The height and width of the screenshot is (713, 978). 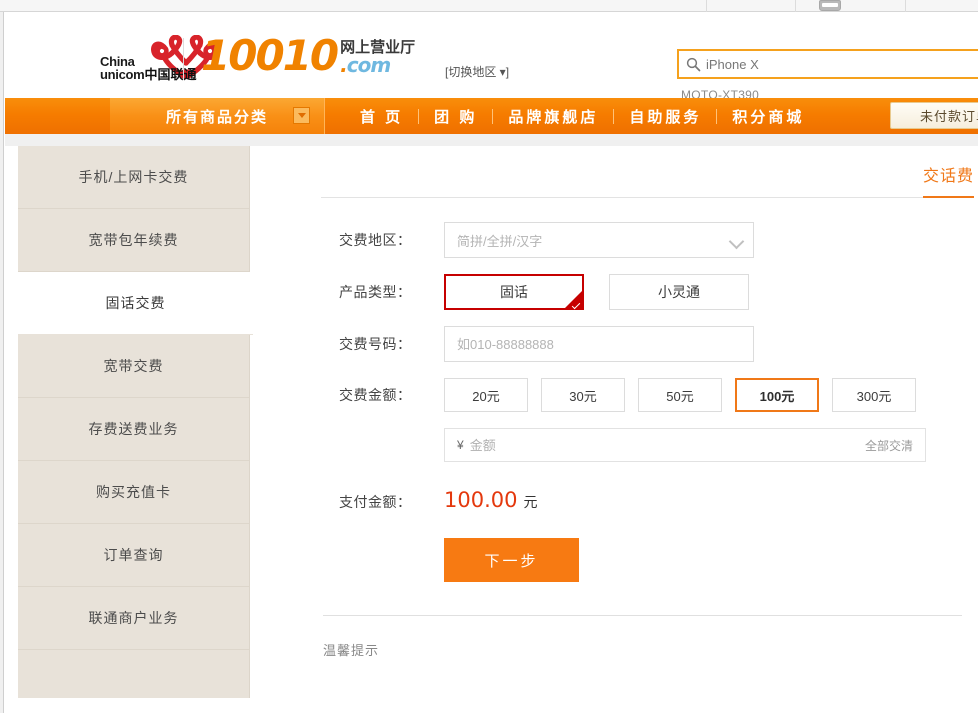 I want to click on sidebar-item-mobile-recharge: 手机/上网卡交费, so click(x=133, y=177).